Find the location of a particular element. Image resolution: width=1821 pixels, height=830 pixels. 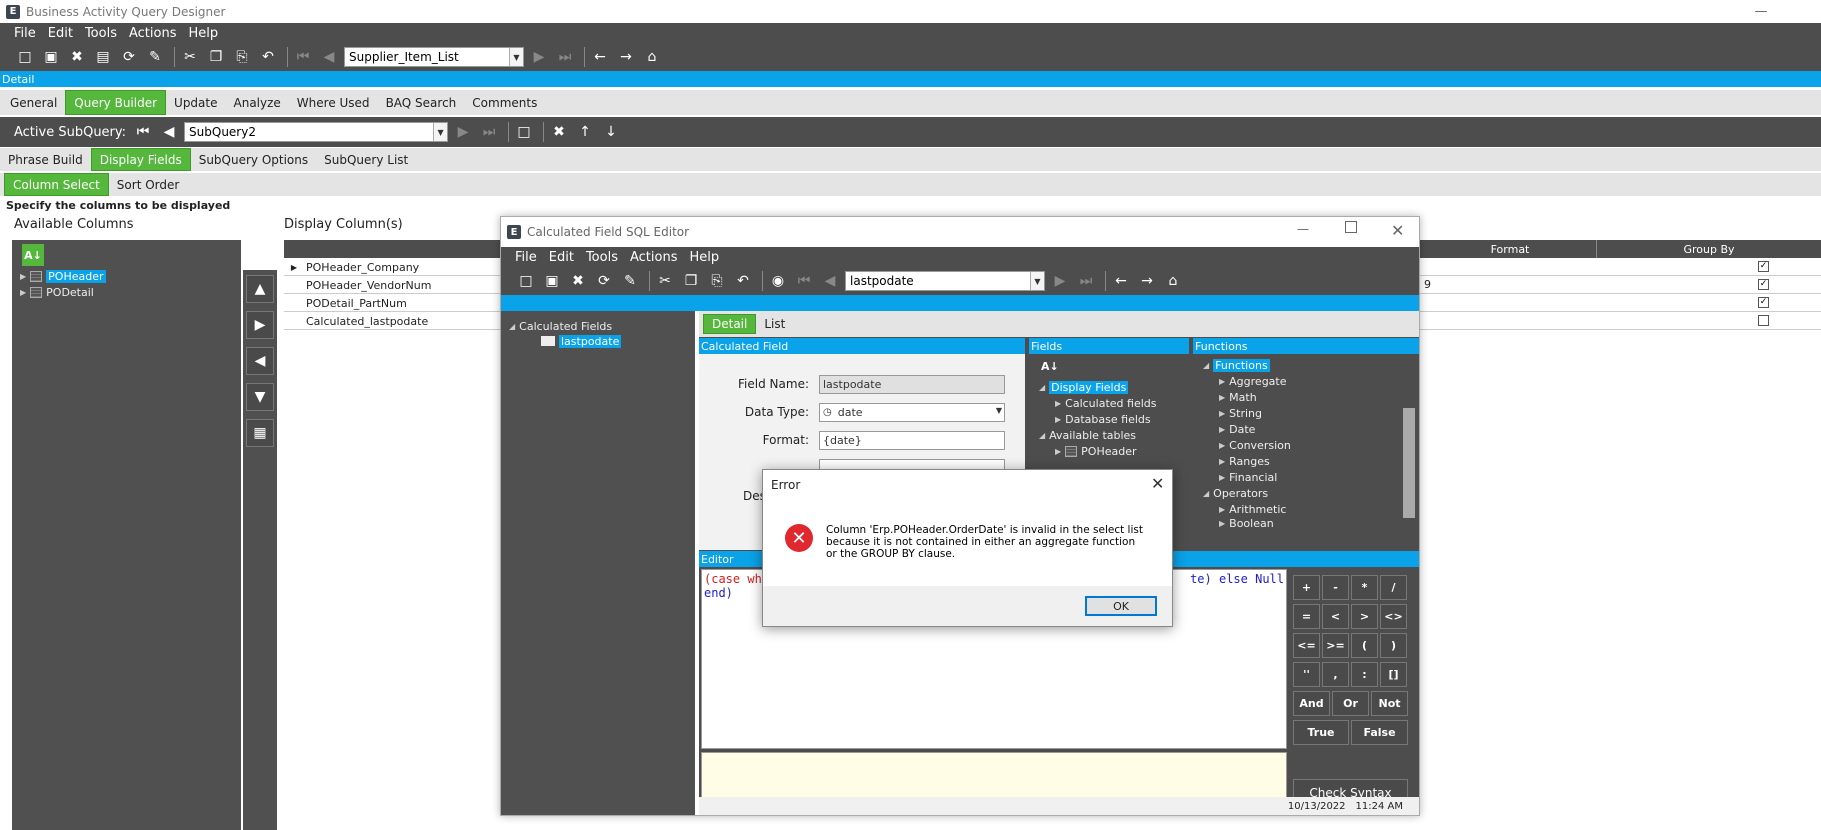

binoculars-icon: ◉ is located at coordinates (778, 281).